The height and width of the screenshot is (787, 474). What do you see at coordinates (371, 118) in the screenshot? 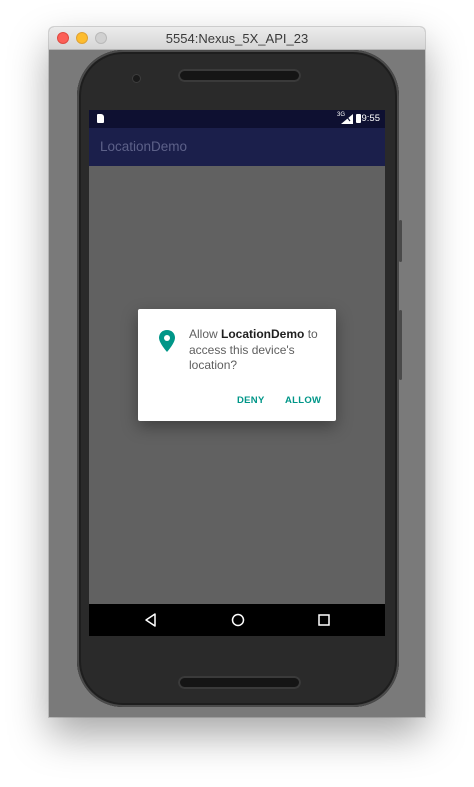
I see `status-time: 9:55` at bounding box center [371, 118].